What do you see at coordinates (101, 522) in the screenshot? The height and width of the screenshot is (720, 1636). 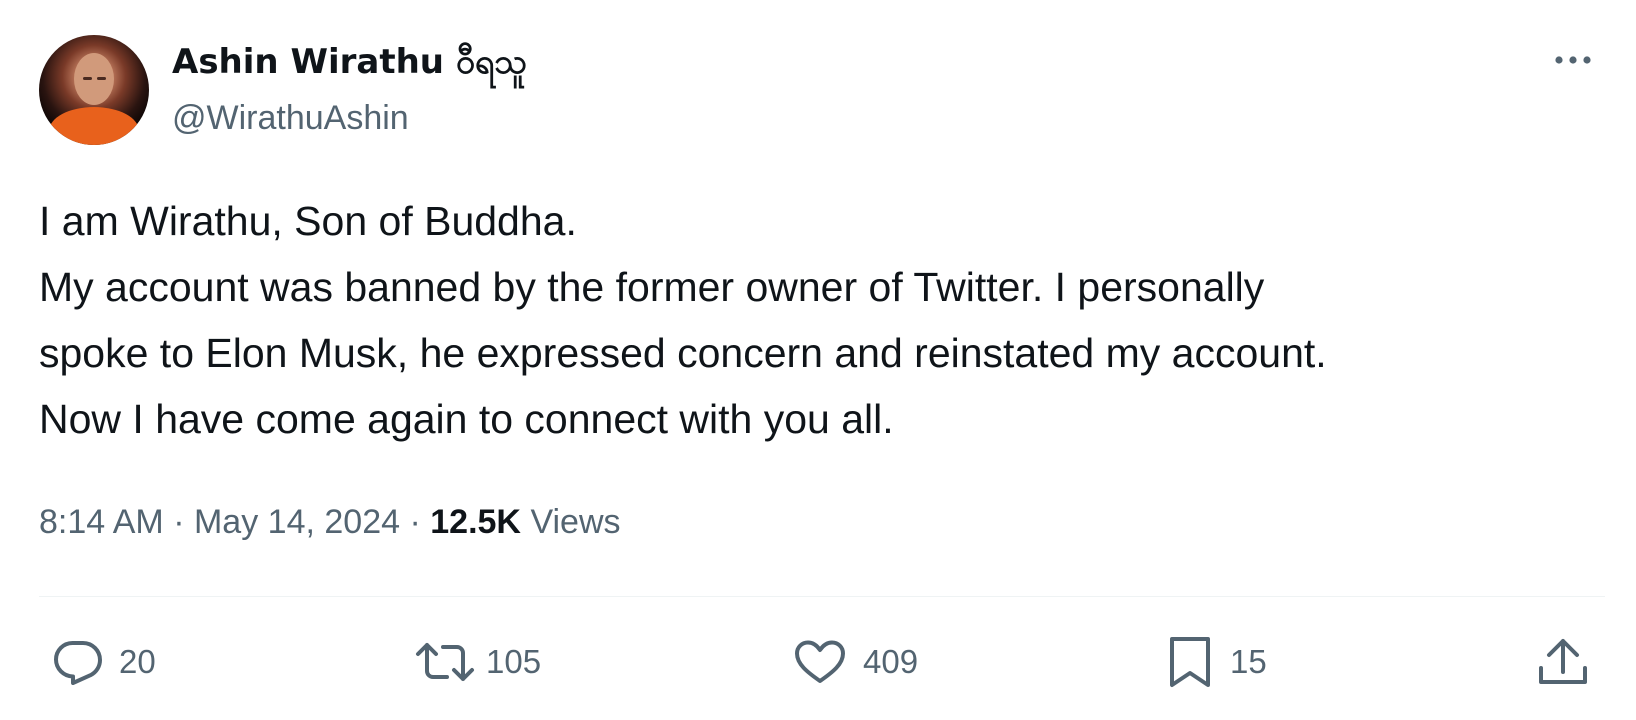 I see `tweet-time: 8:14 AM` at bounding box center [101, 522].